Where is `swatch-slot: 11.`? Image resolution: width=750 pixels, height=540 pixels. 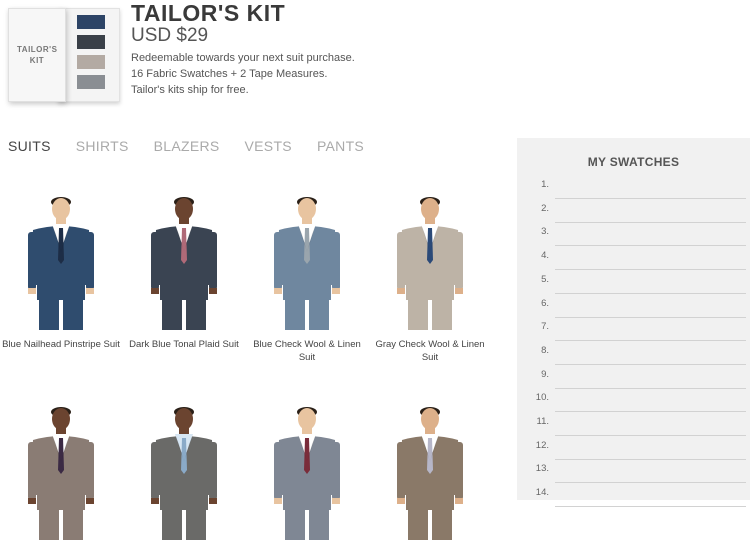
swatch-slot: 11. is located at coordinates (633, 424).